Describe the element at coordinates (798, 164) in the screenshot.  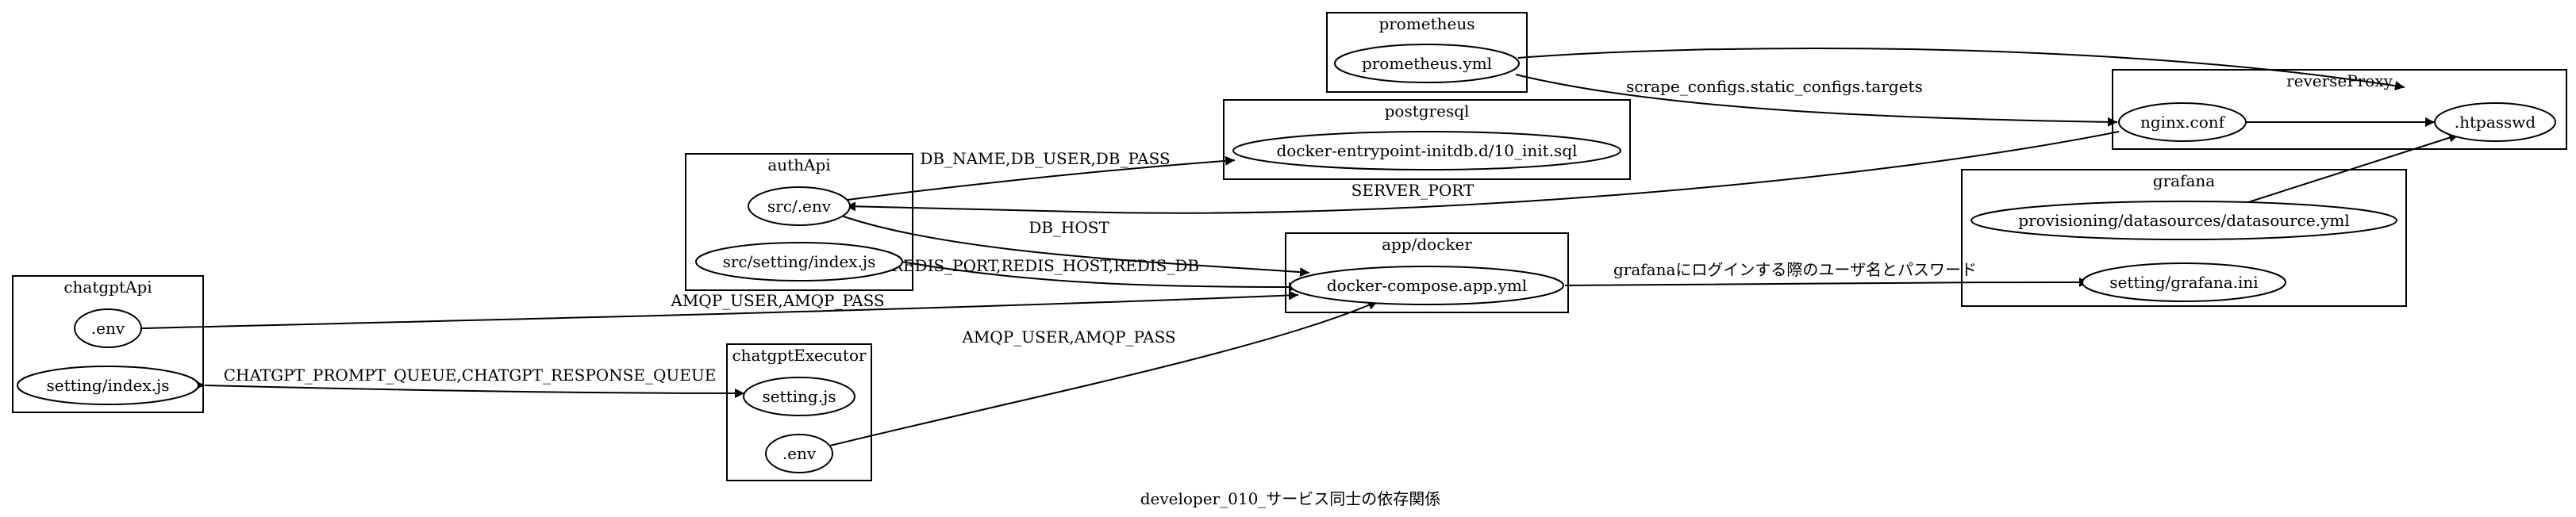
I see `cluster-auth-api-label: authApi` at that location.